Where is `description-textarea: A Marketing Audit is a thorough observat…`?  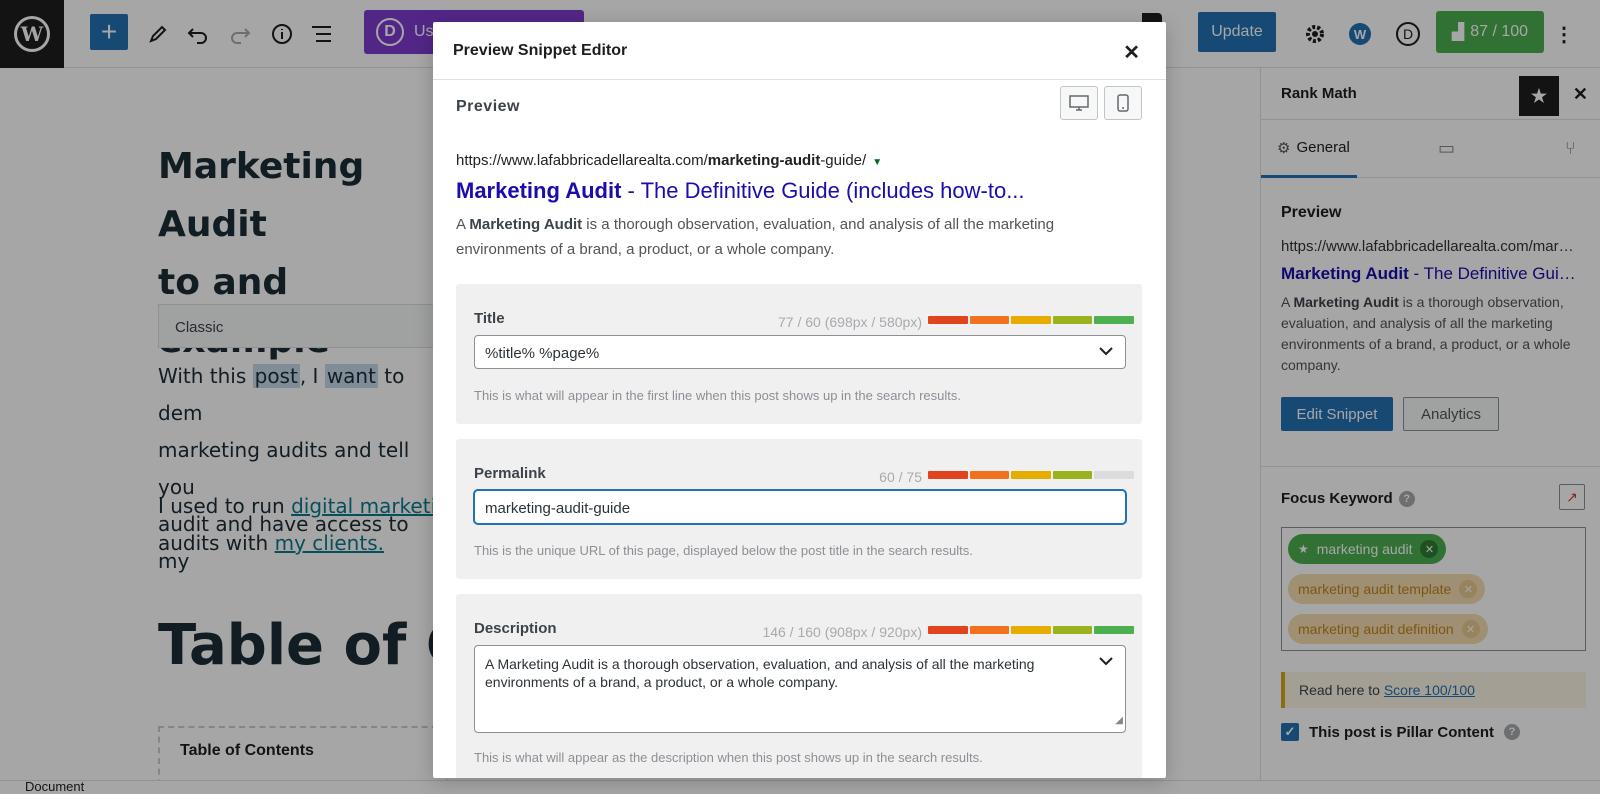 description-textarea: A Marketing Audit is a thorough observat… is located at coordinates (800, 689).